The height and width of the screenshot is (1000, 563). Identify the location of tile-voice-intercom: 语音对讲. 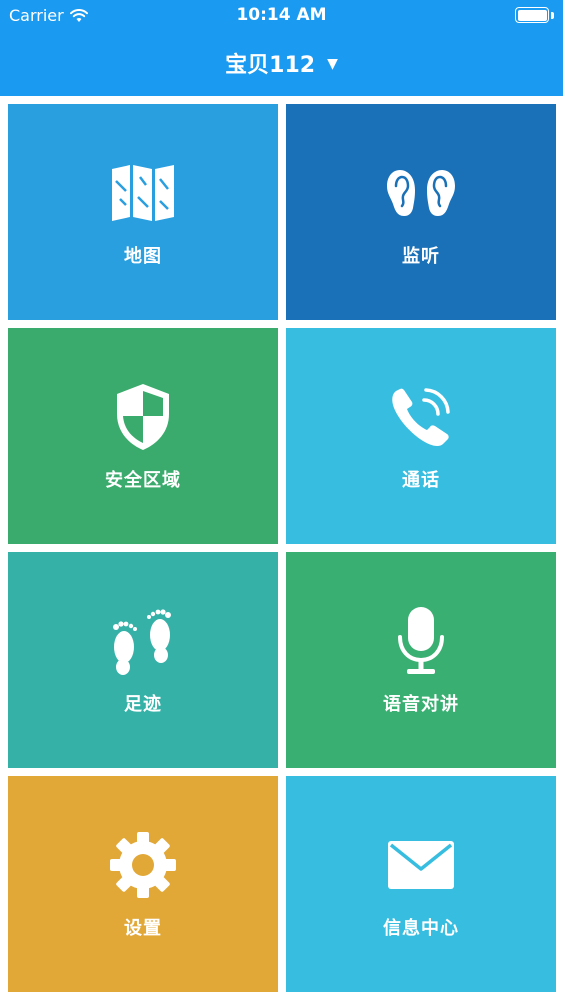
(421, 660).